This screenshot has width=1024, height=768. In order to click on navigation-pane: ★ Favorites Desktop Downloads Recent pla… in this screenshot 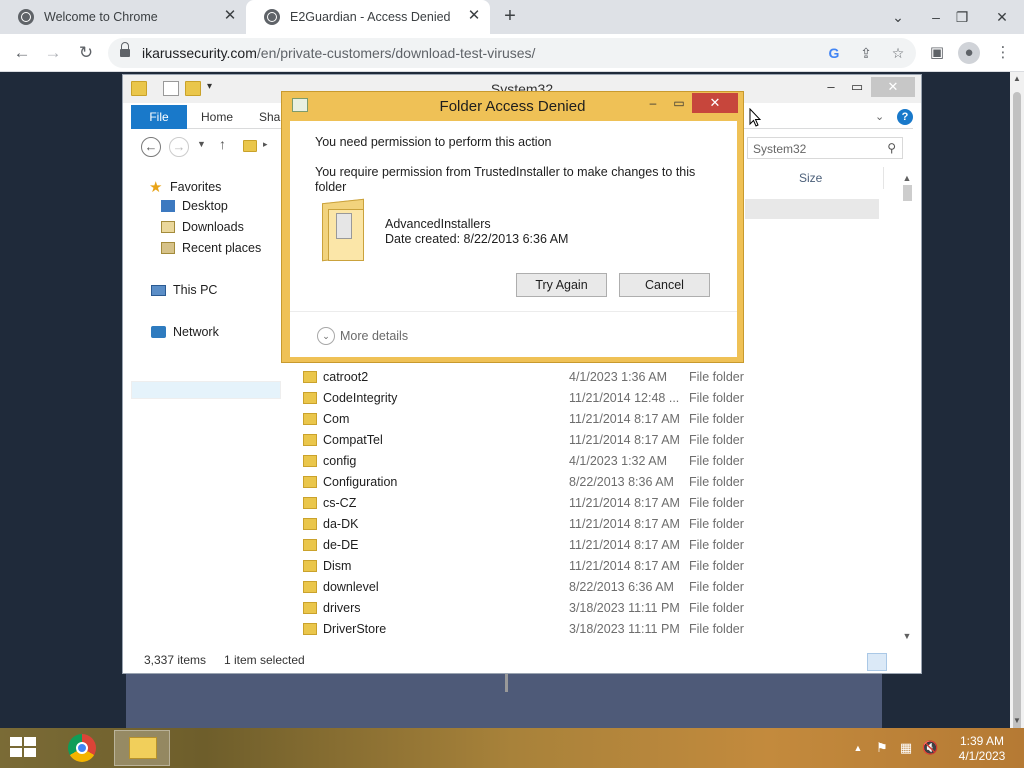, I will do `click(206, 410)`.